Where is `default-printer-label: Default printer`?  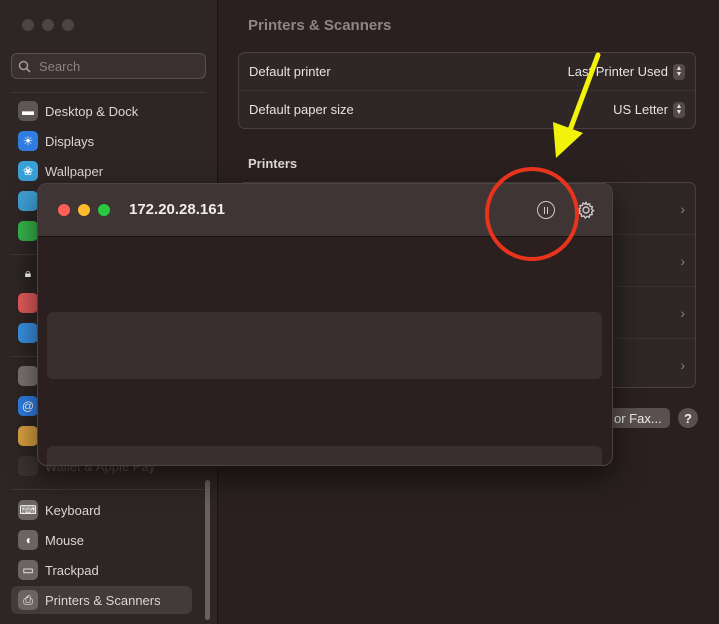
default-printer-label: Default printer is located at coordinates (290, 71).